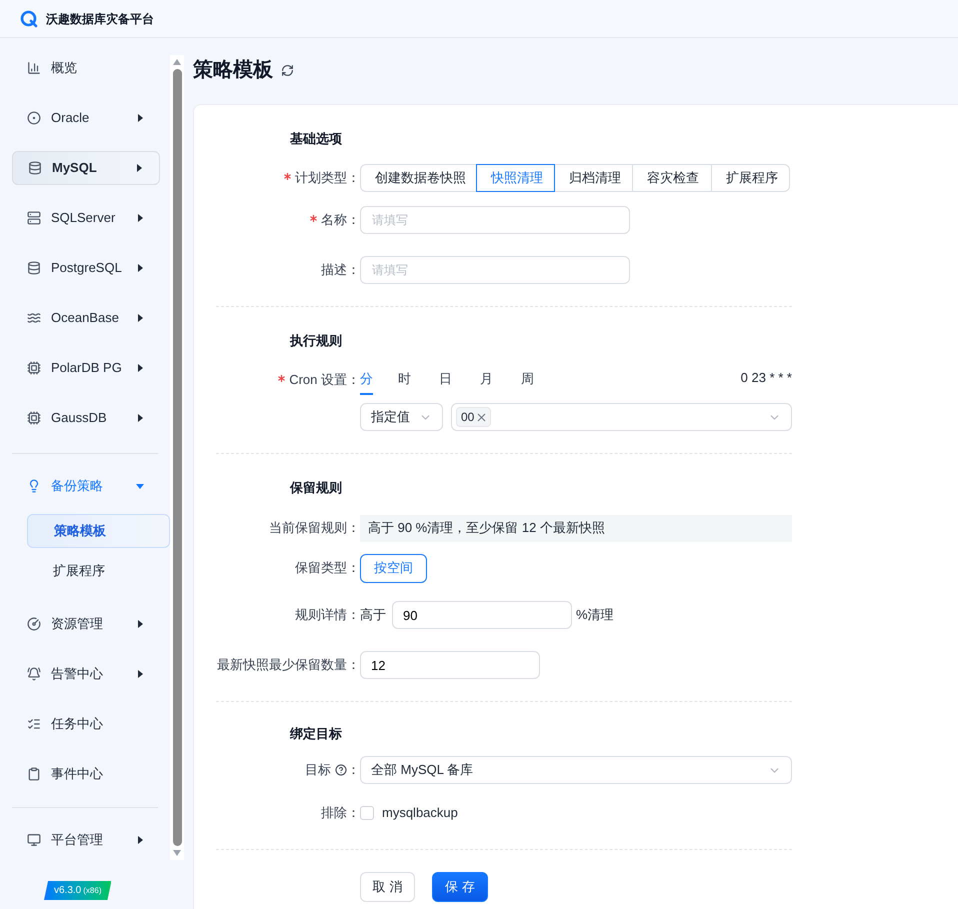 The image size is (958, 909). What do you see at coordinates (672, 178) in the screenshot?
I see `plan-type-option: 容灾检查` at bounding box center [672, 178].